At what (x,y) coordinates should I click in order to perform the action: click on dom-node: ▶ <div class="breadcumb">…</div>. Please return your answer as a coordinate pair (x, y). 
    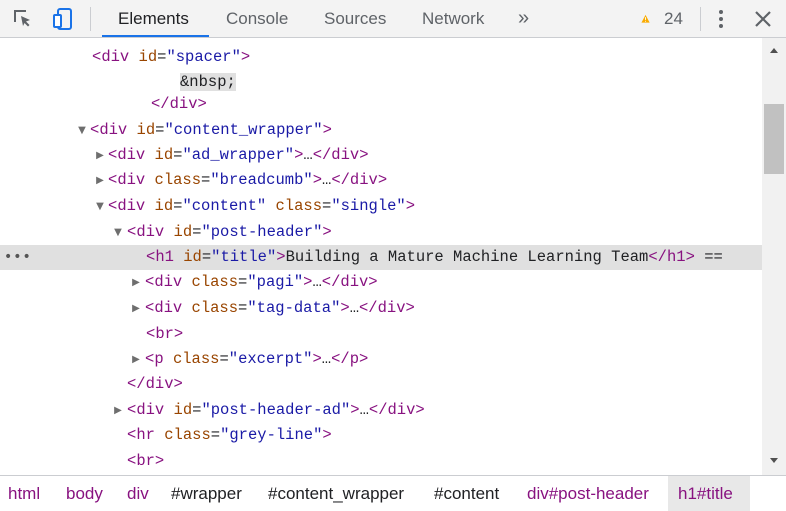
    Looking at the image, I should click on (381, 180).